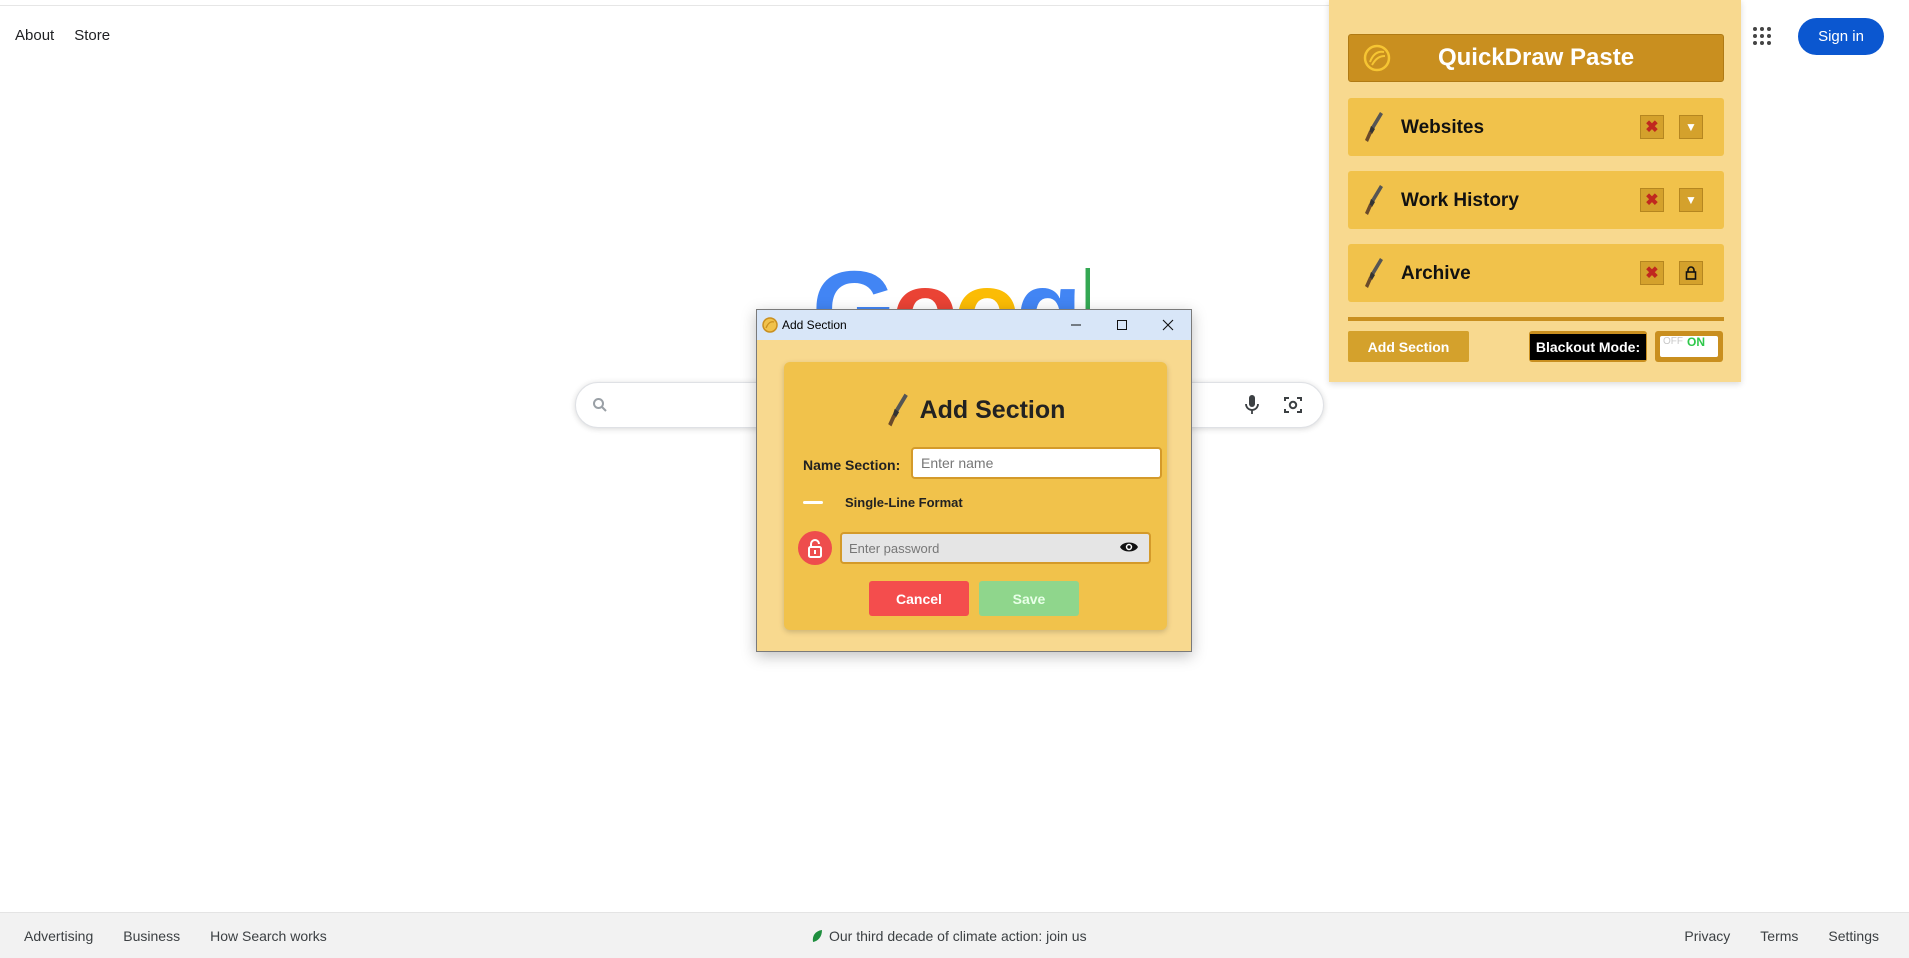 The width and height of the screenshot is (1909, 958). I want to click on password-field, so click(995, 548).